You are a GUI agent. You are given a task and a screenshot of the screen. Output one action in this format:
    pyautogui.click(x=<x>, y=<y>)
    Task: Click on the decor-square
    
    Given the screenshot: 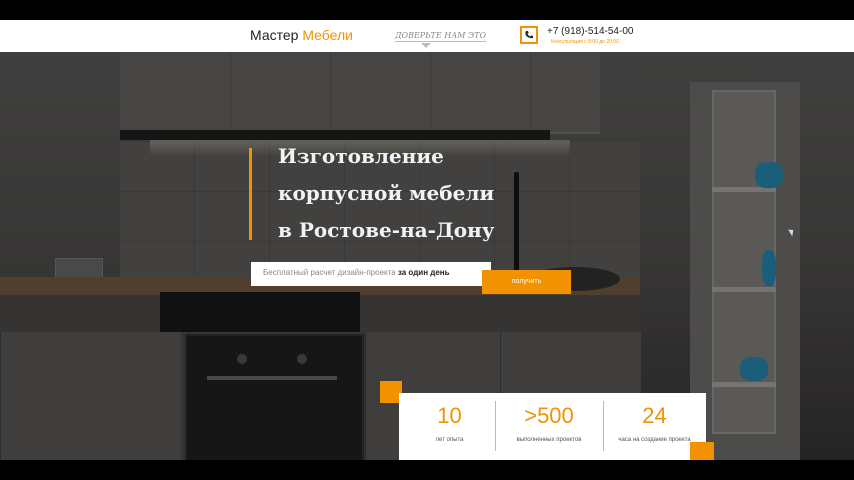 What is the action you would take?
    pyautogui.click(x=702, y=451)
    